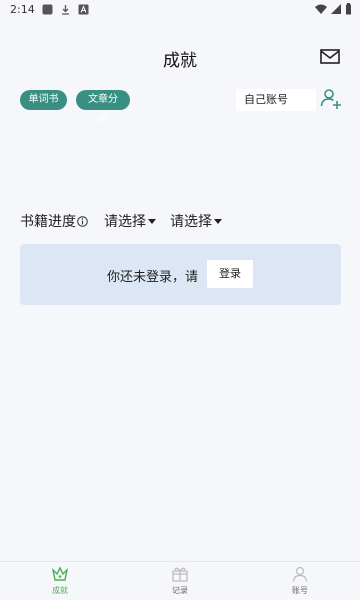 The height and width of the screenshot is (600, 360). Describe the element at coordinates (300, 574) in the screenshot. I see `account-person-icon` at that location.